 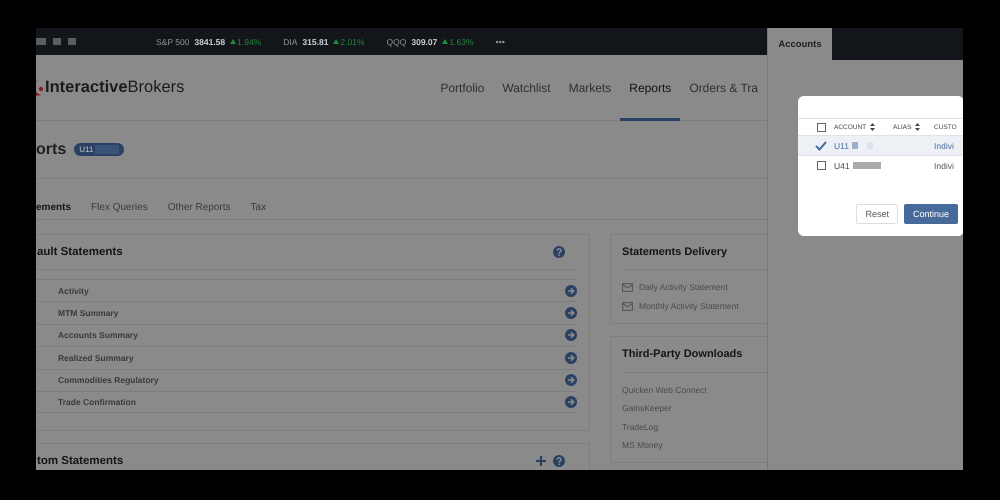 What do you see at coordinates (694, 445) in the screenshot?
I see `download-link: MS Money` at bounding box center [694, 445].